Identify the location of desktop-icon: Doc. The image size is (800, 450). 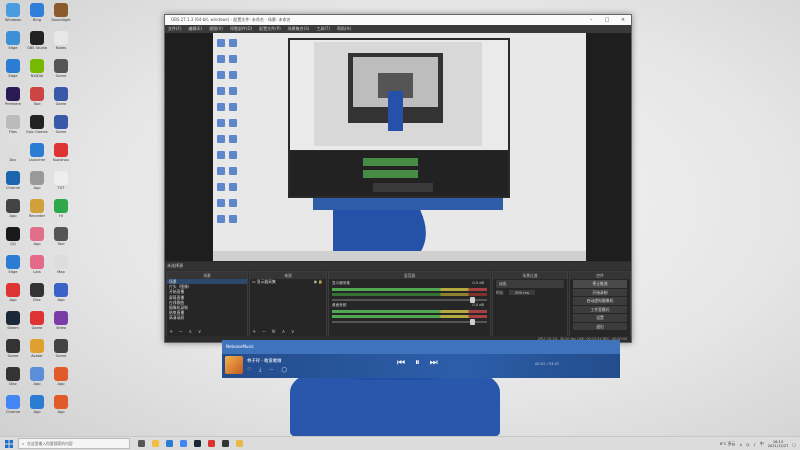
(13, 157).